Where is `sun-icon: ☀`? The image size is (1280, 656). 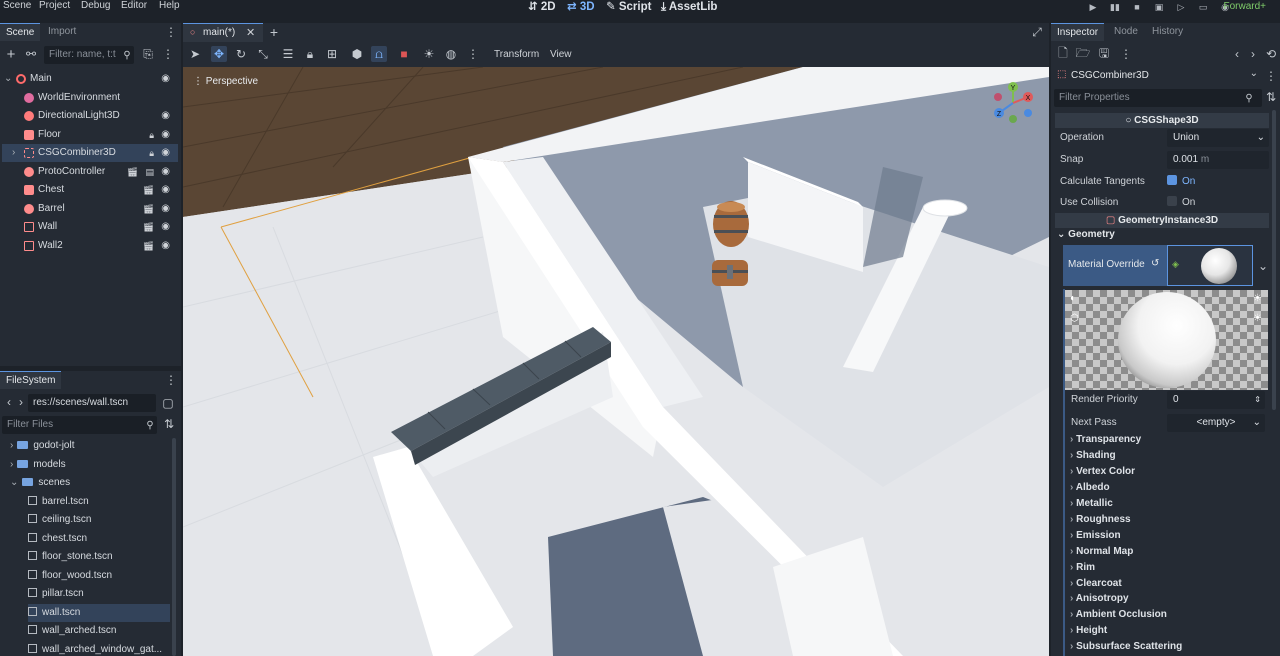 sun-icon: ☀ is located at coordinates (429, 54).